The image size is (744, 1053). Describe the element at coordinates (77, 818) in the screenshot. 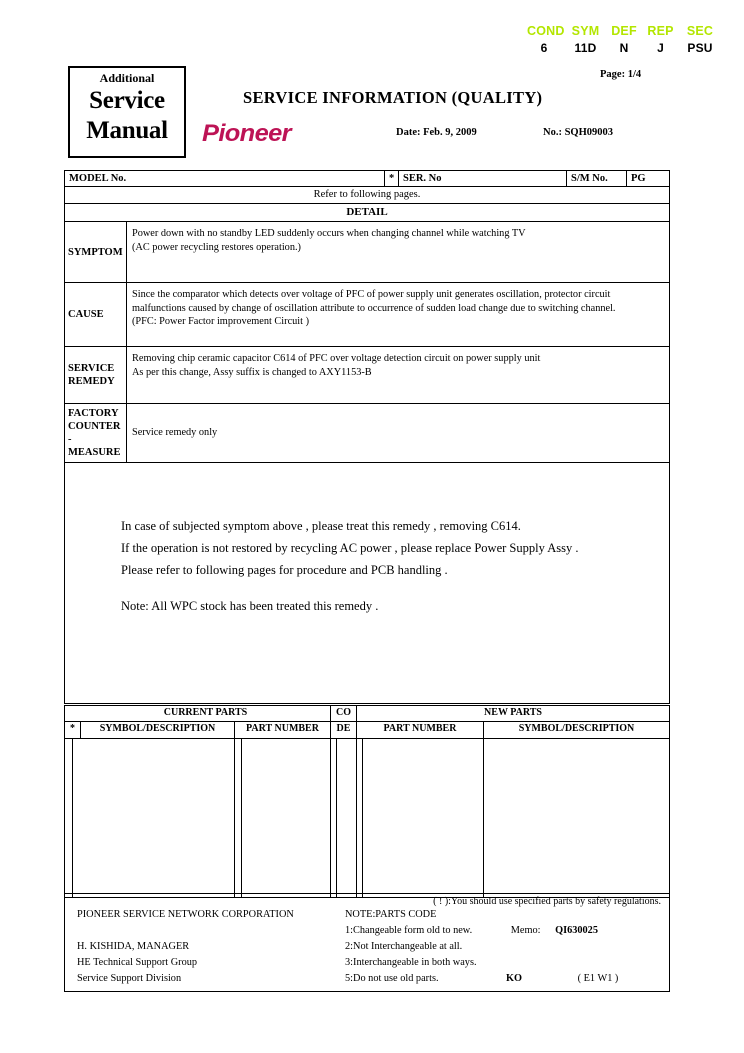

I see `parts-body-star-gap` at that location.